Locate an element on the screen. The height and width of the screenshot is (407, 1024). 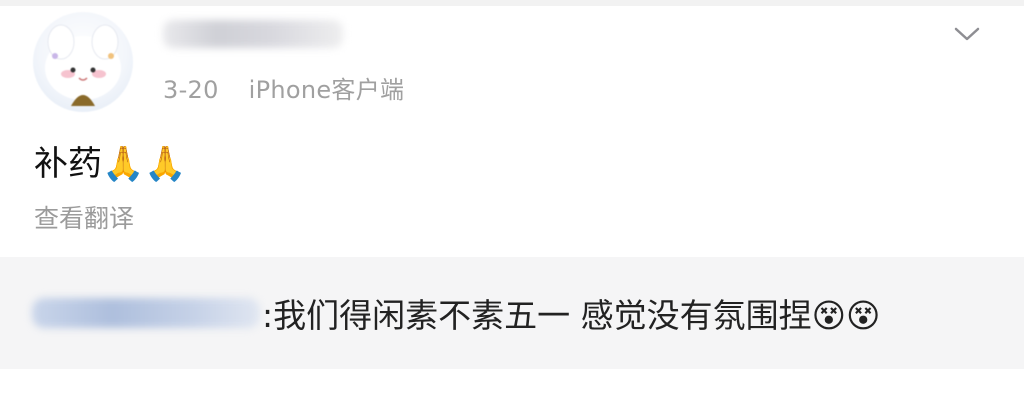
post-content: 补药🙏🙏 is located at coordinates (110, 164).